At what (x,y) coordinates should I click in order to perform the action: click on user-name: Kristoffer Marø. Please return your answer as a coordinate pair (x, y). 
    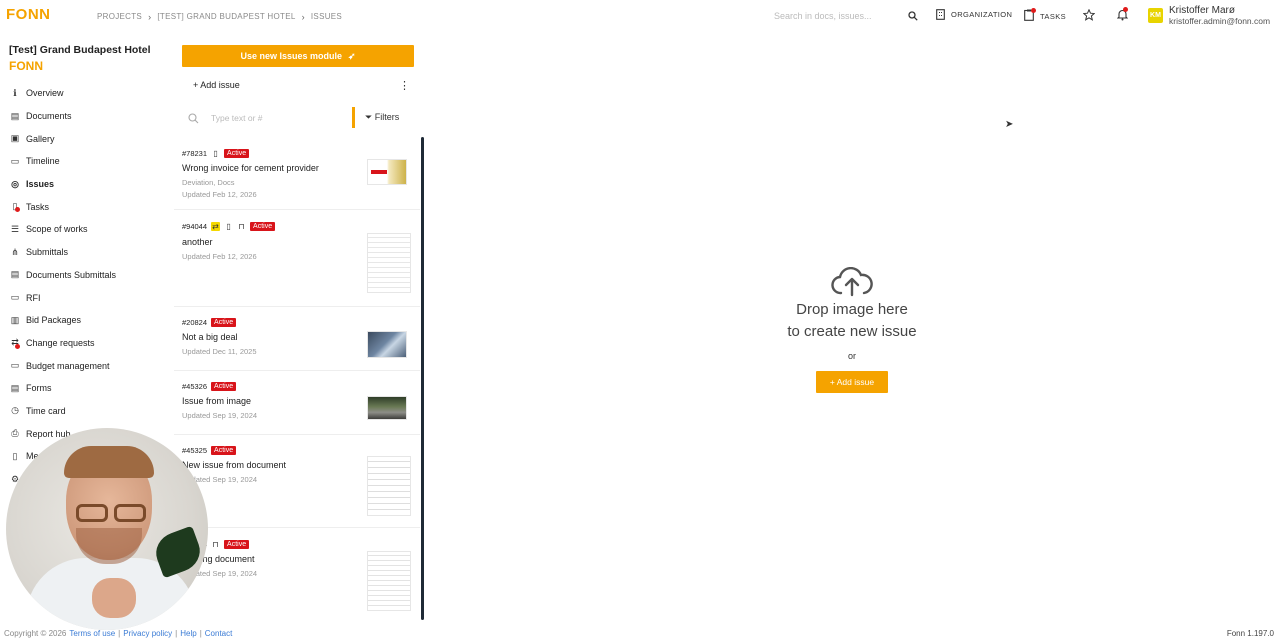
    Looking at the image, I should click on (1202, 10).